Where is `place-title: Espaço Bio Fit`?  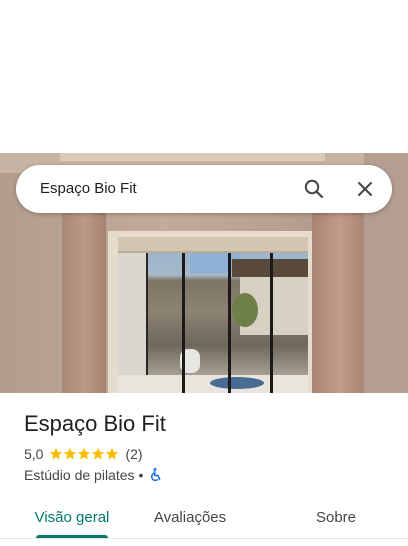 place-title: Espaço Bio Fit is located at coordinates (95, 423).